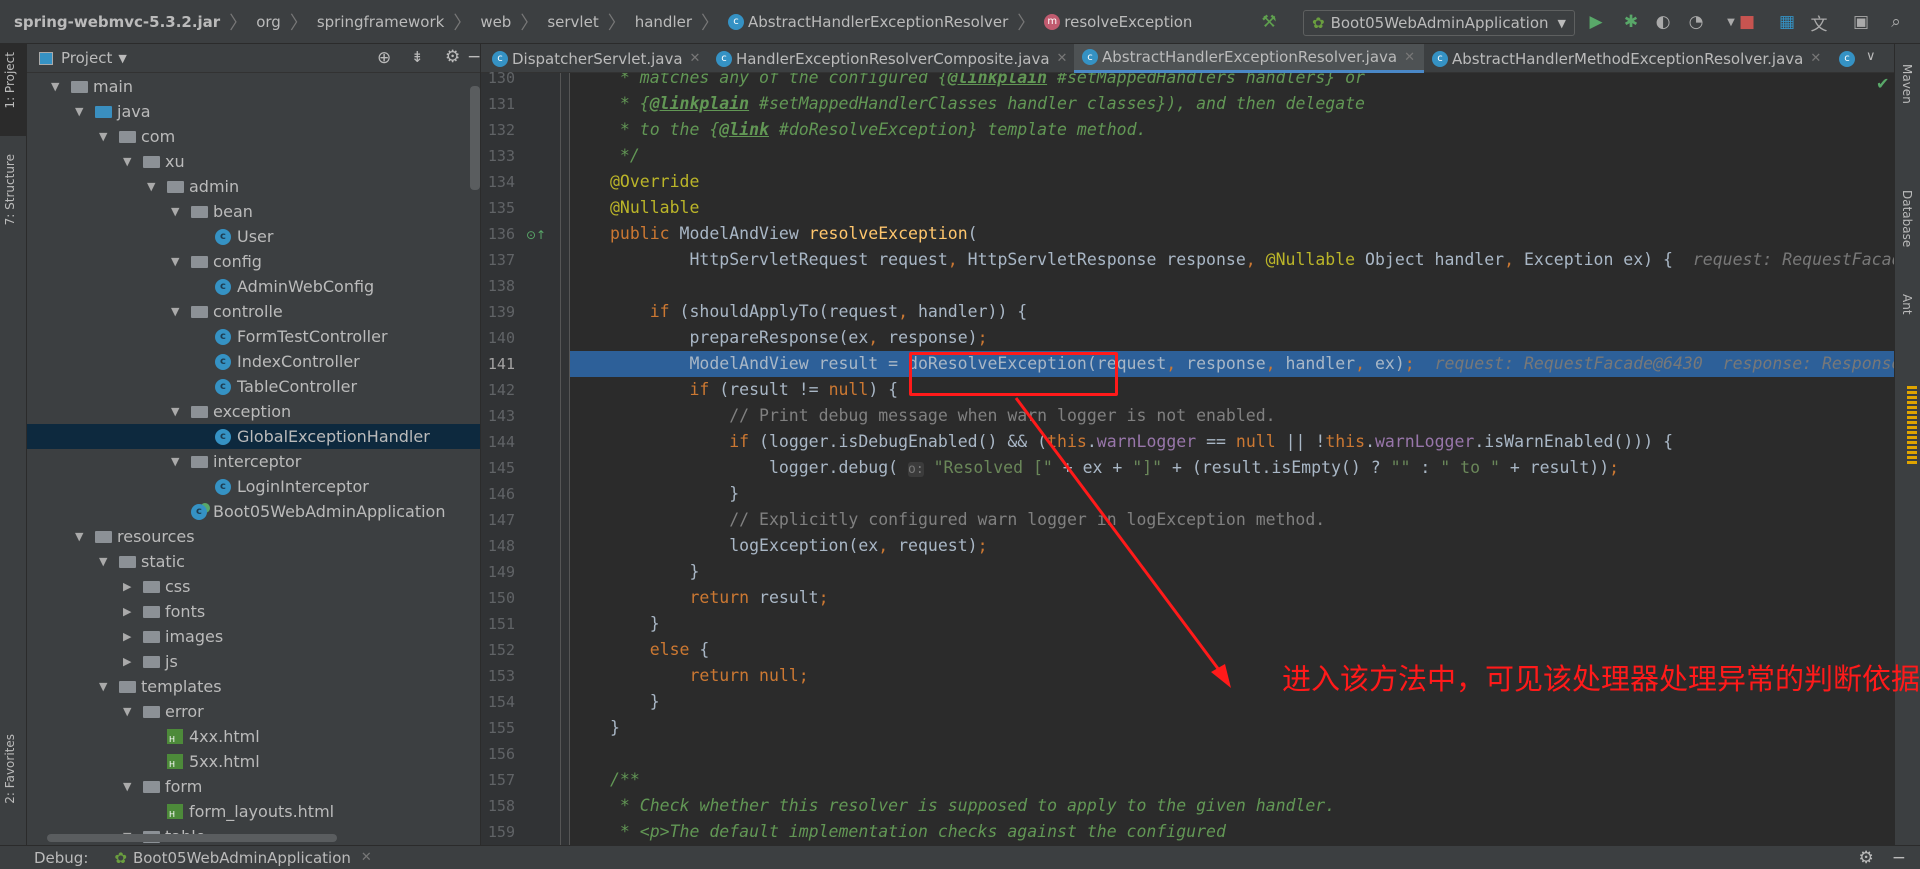 This screenshot has width=1920, height=869. What do you see at coordinates (498, 754) in the screenshot?
I see `line-number: 156` at bounding box center [498, 754].